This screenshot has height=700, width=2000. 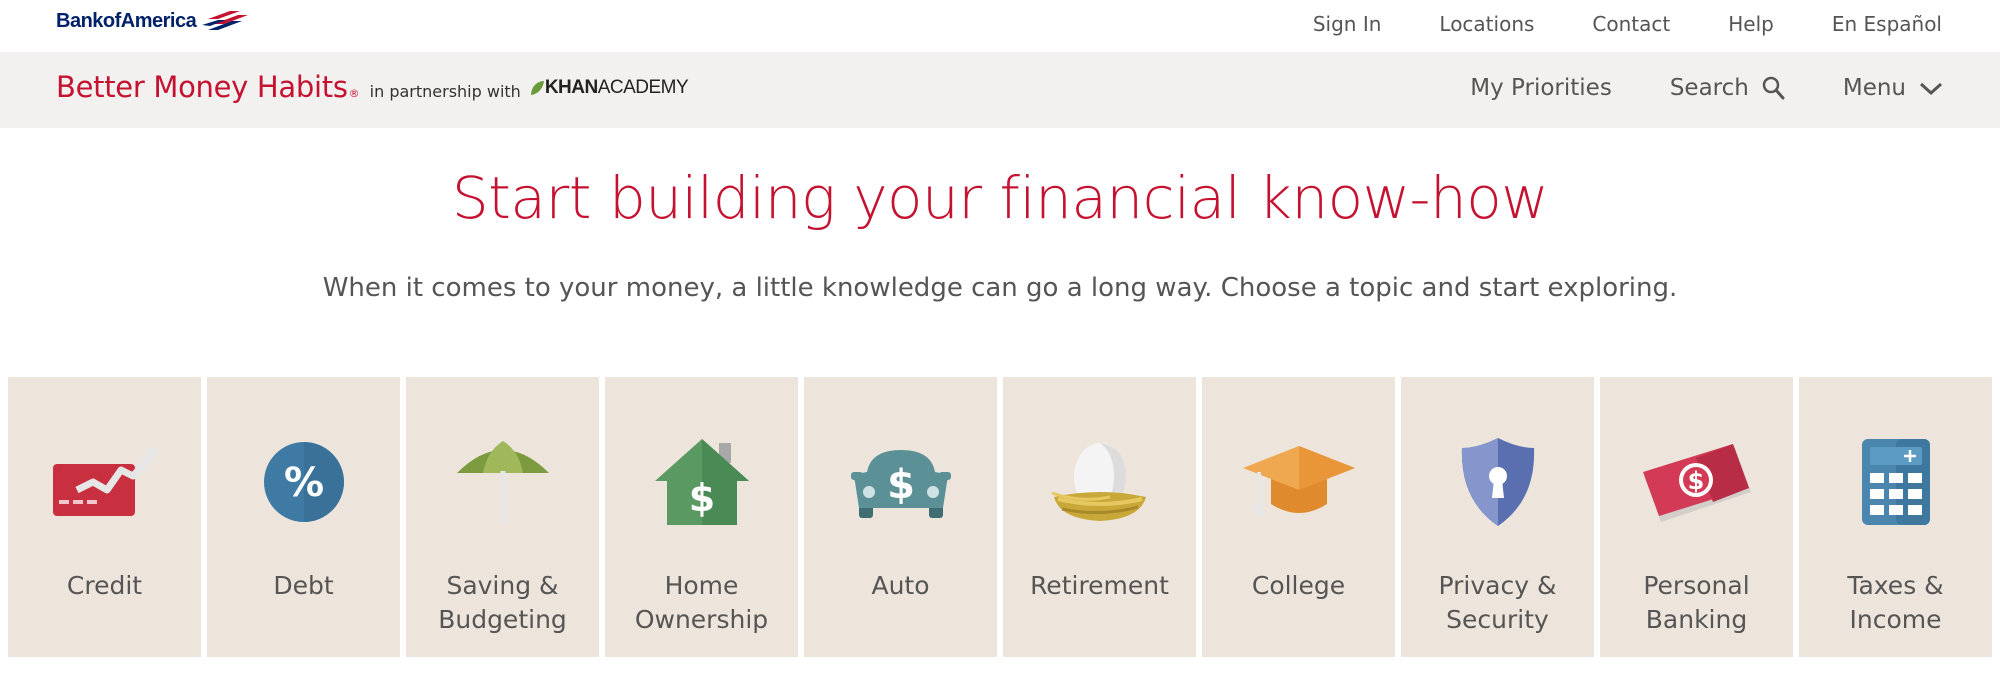 I want to click on help-link: Help, so click(x=1751, y=24).